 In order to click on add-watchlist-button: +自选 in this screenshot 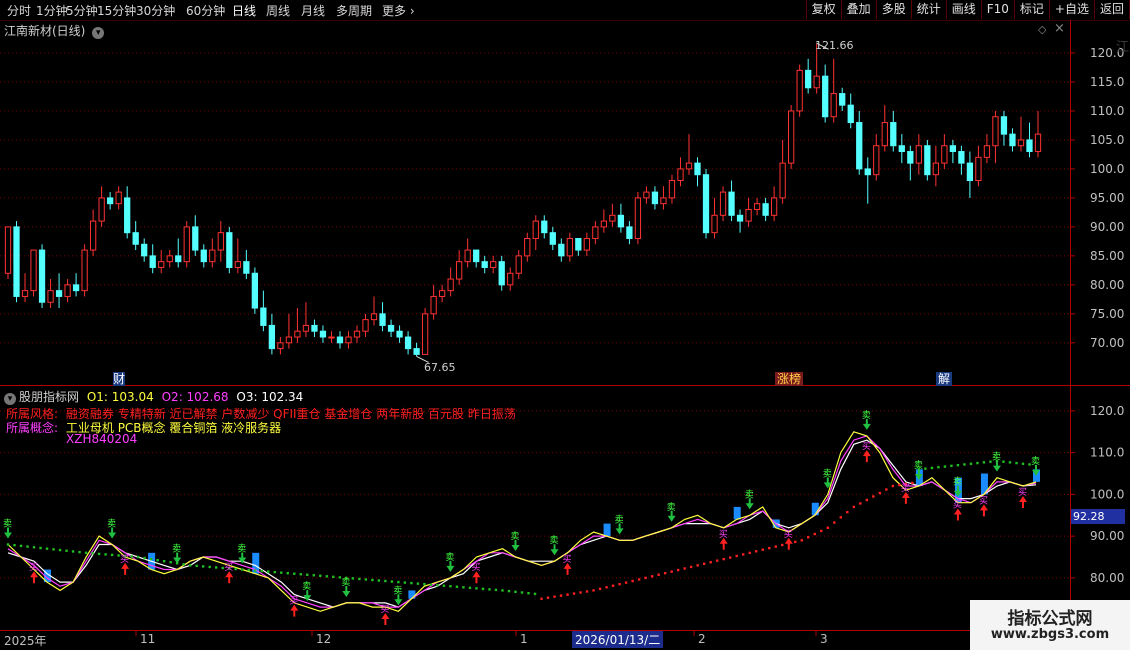, I will do `click(1071, 9)`.